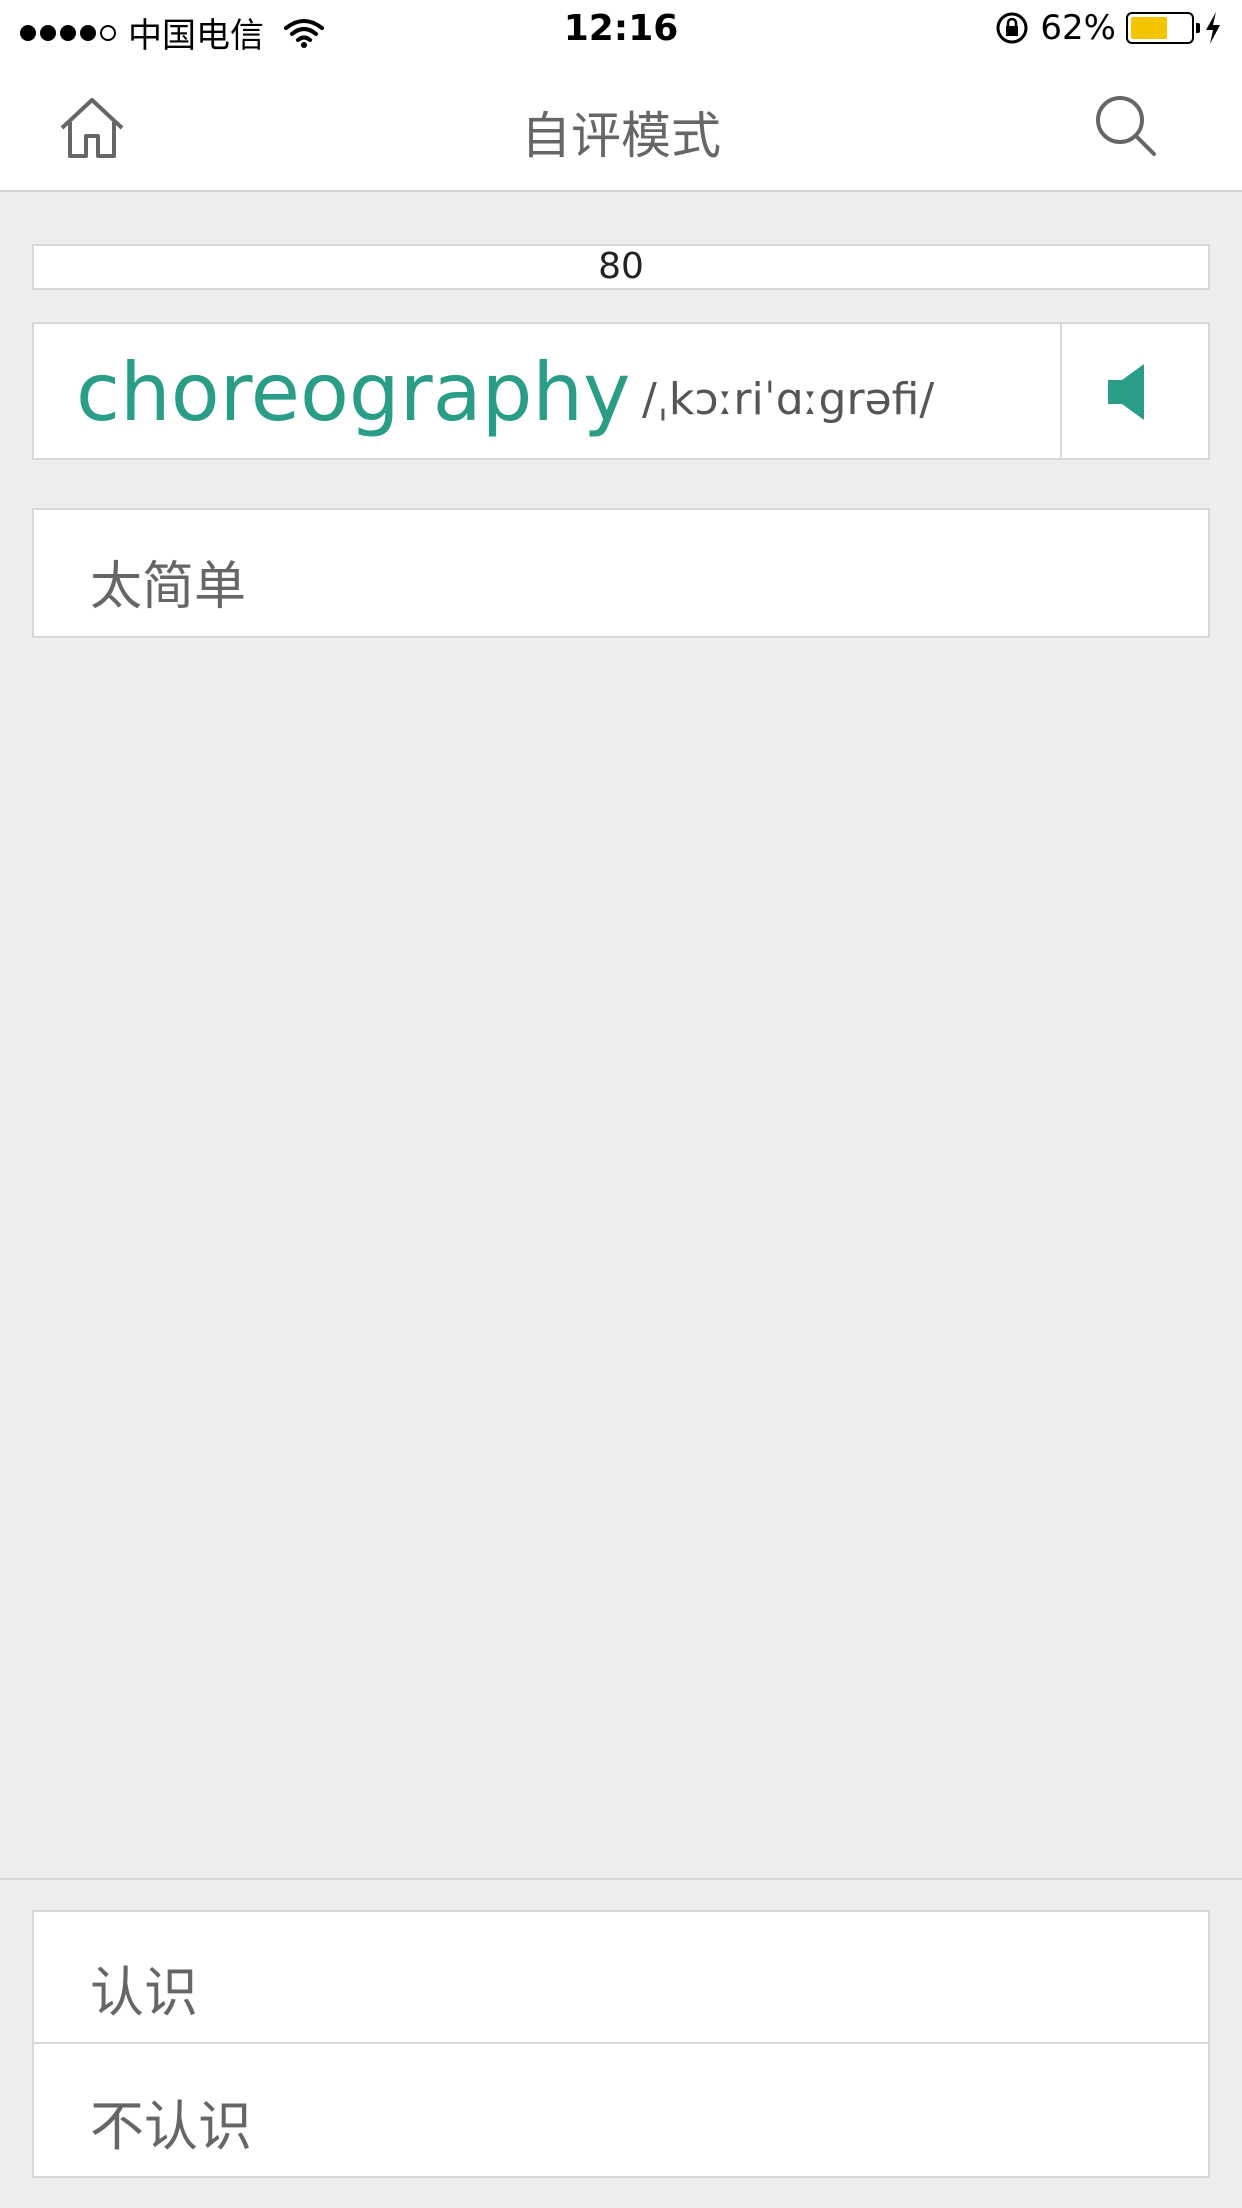  What do you see at coordinates (1125, 125) in the screenshot?
I see `search-icon` at bounding box center [1125, 125].